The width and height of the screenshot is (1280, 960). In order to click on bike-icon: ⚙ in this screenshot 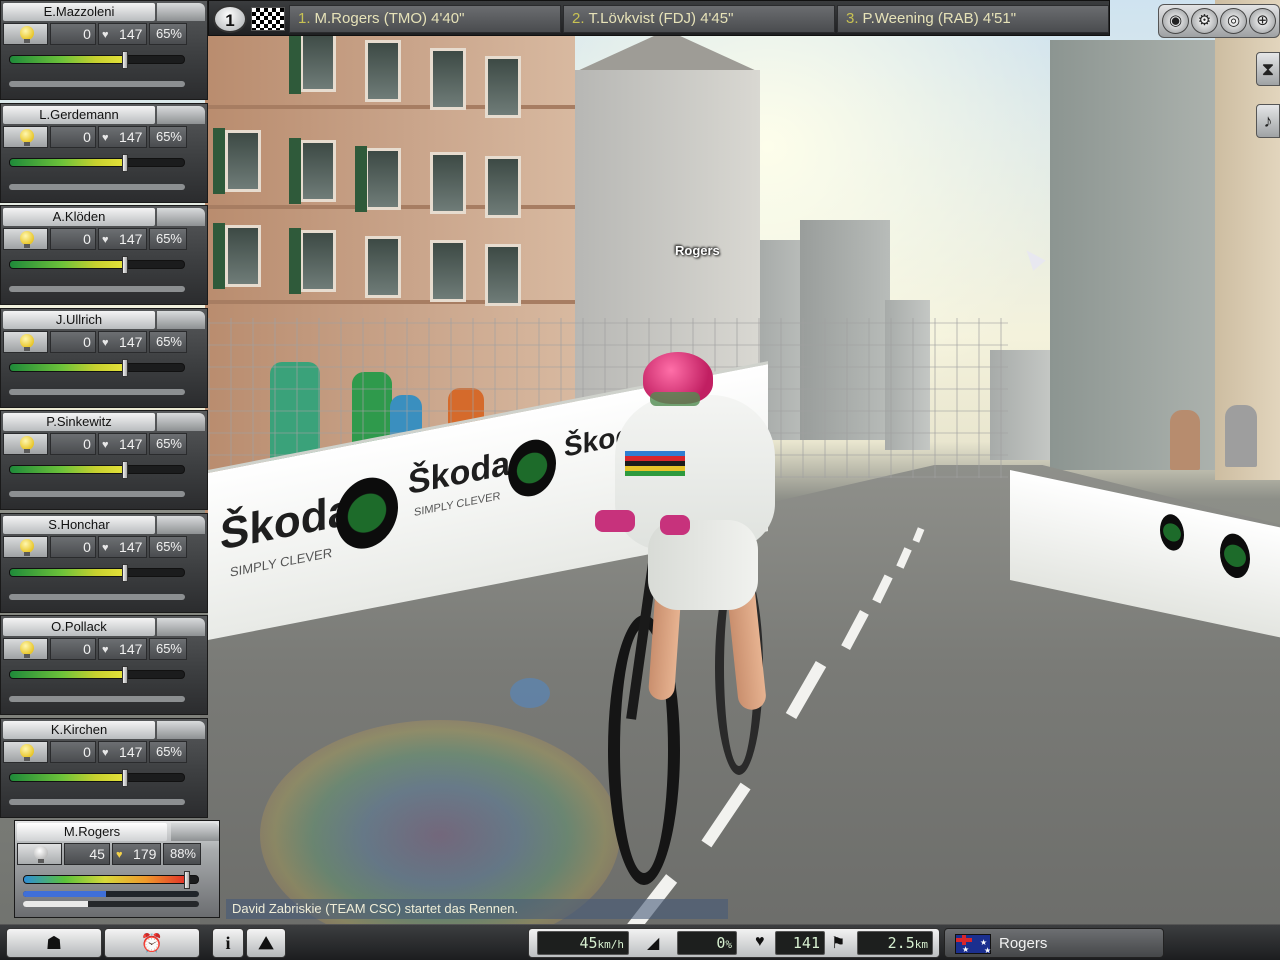, I will do `click(1204, 21)`.